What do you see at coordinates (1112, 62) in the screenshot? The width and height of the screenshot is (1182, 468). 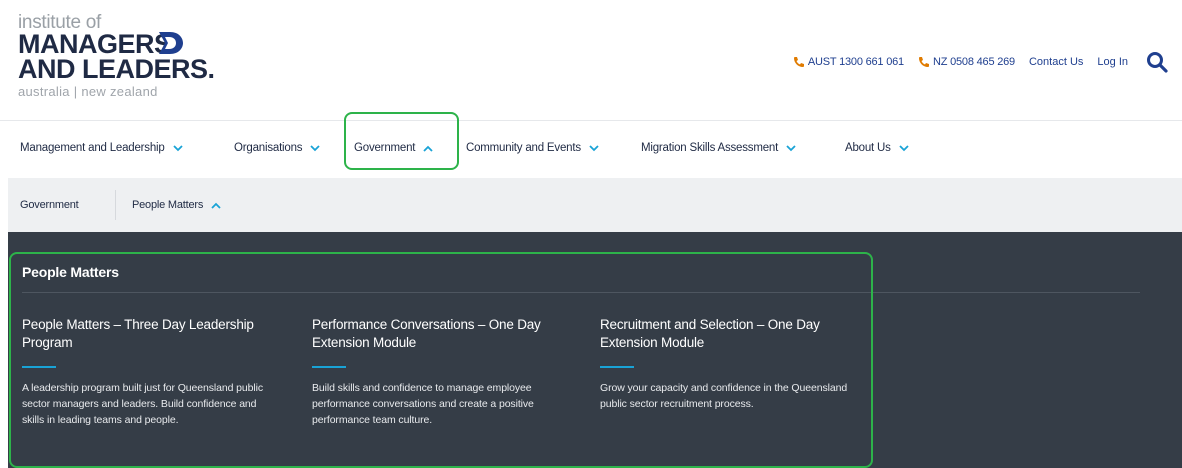 I see `log-in-link: Log In` at bounding box center [1112, 62].